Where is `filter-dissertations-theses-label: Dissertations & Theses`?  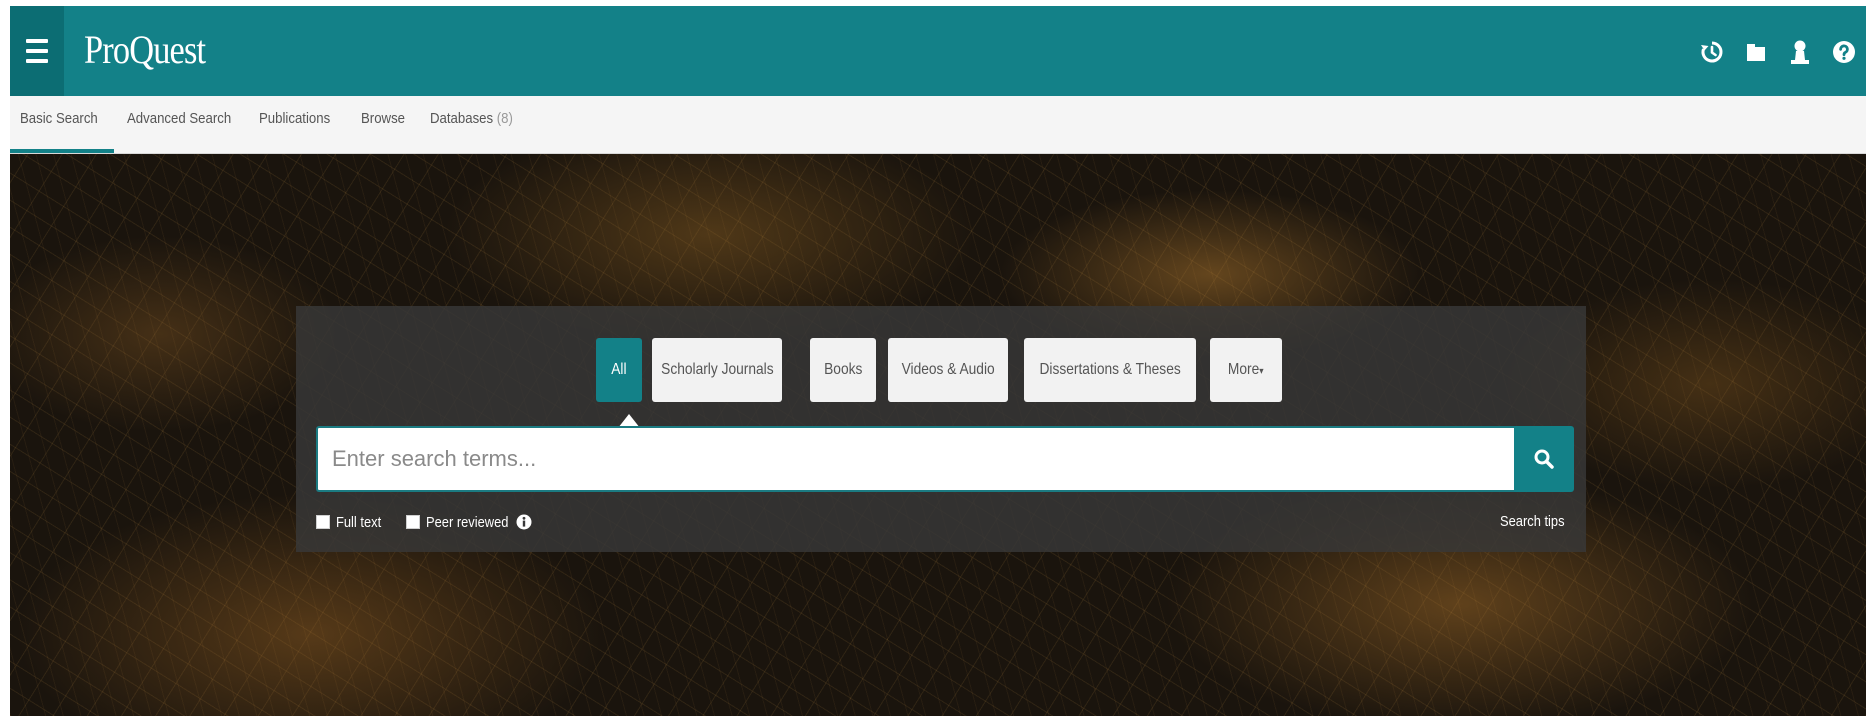 filter-dissertations-theses-label: Dissertations & Theses is located at coordinates (1110, 369).